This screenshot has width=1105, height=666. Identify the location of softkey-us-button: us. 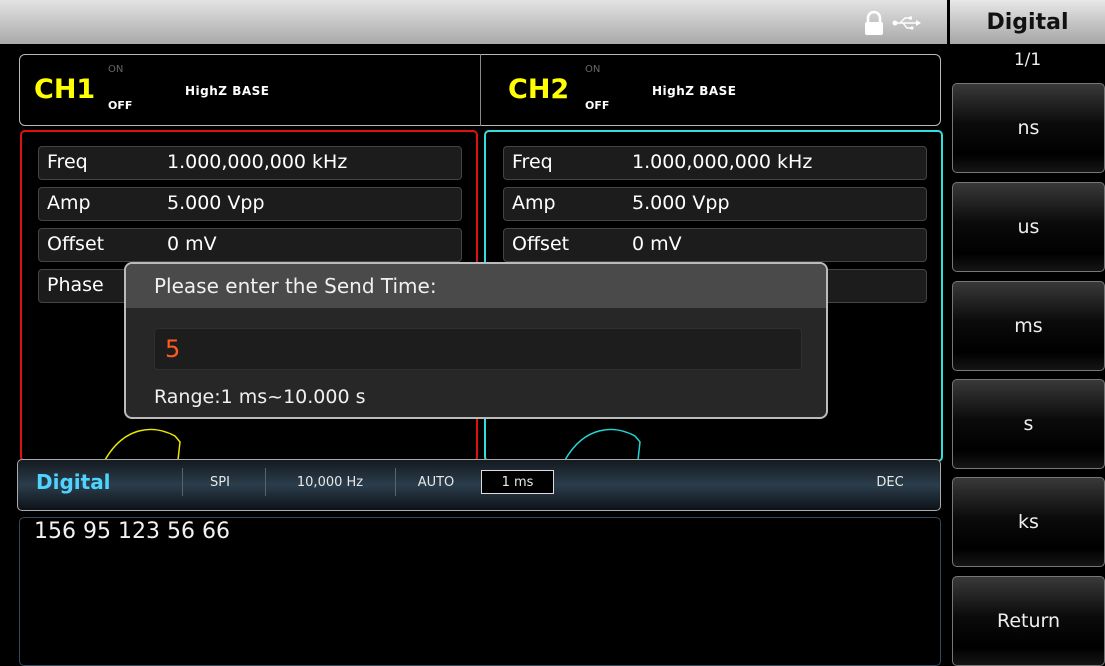
(1028, 227).